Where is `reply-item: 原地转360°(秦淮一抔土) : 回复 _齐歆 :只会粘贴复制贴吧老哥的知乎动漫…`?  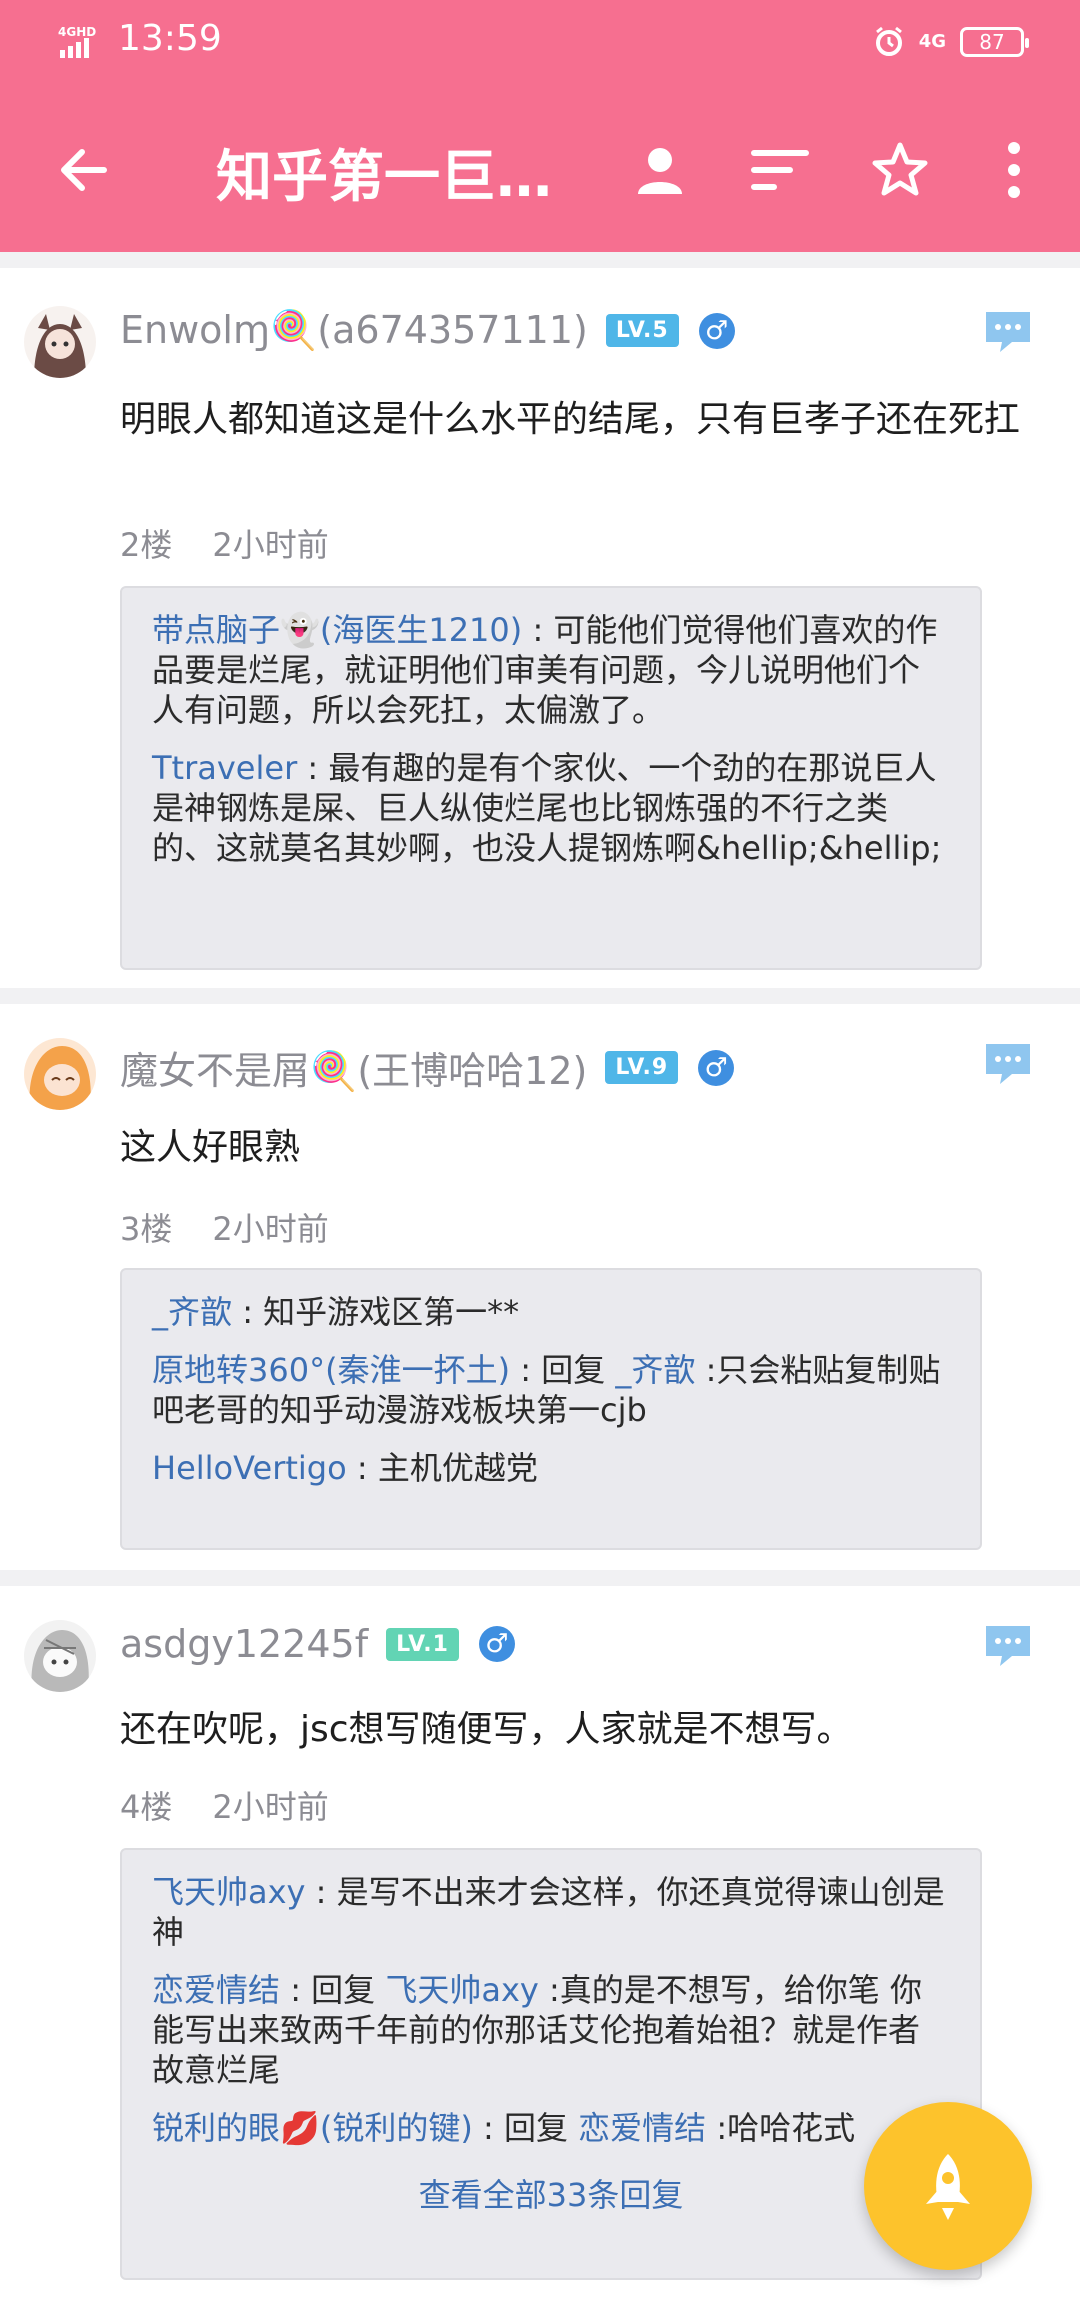
reply-item: 原地转360°(秦淮一抔土) : 回复 _齐歆 :只会粘贴复制贴吧老哥的知乎动漫… is located at coordinates (551, 1390).